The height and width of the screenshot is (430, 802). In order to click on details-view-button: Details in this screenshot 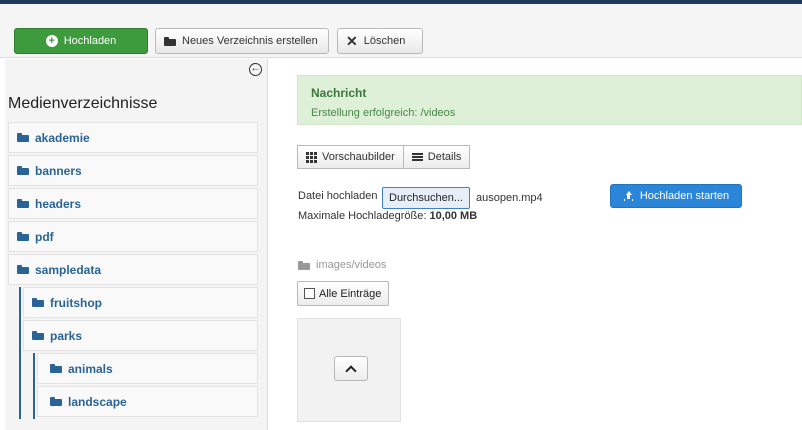, I will do `click(437, 157)`.